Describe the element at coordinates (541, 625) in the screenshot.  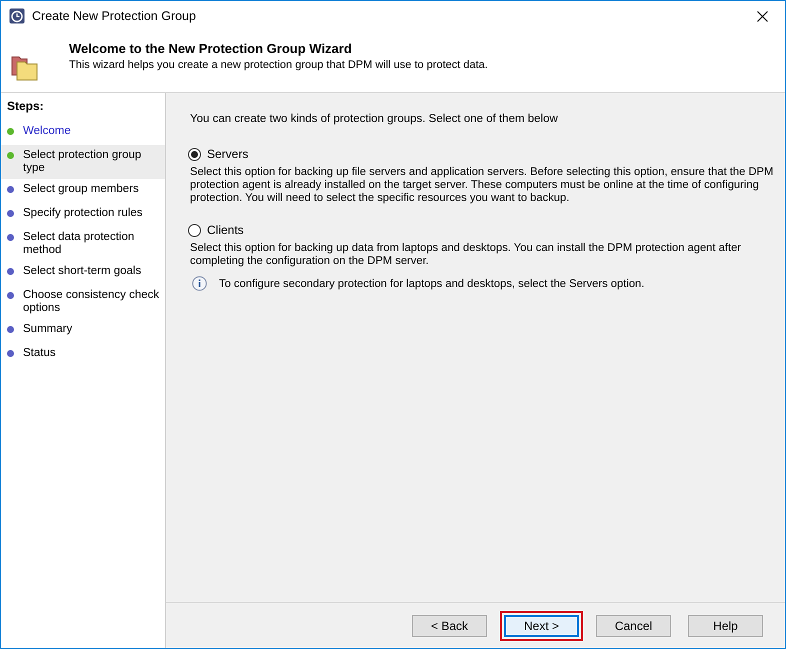
I see `wizard-button: Next >` at that location.